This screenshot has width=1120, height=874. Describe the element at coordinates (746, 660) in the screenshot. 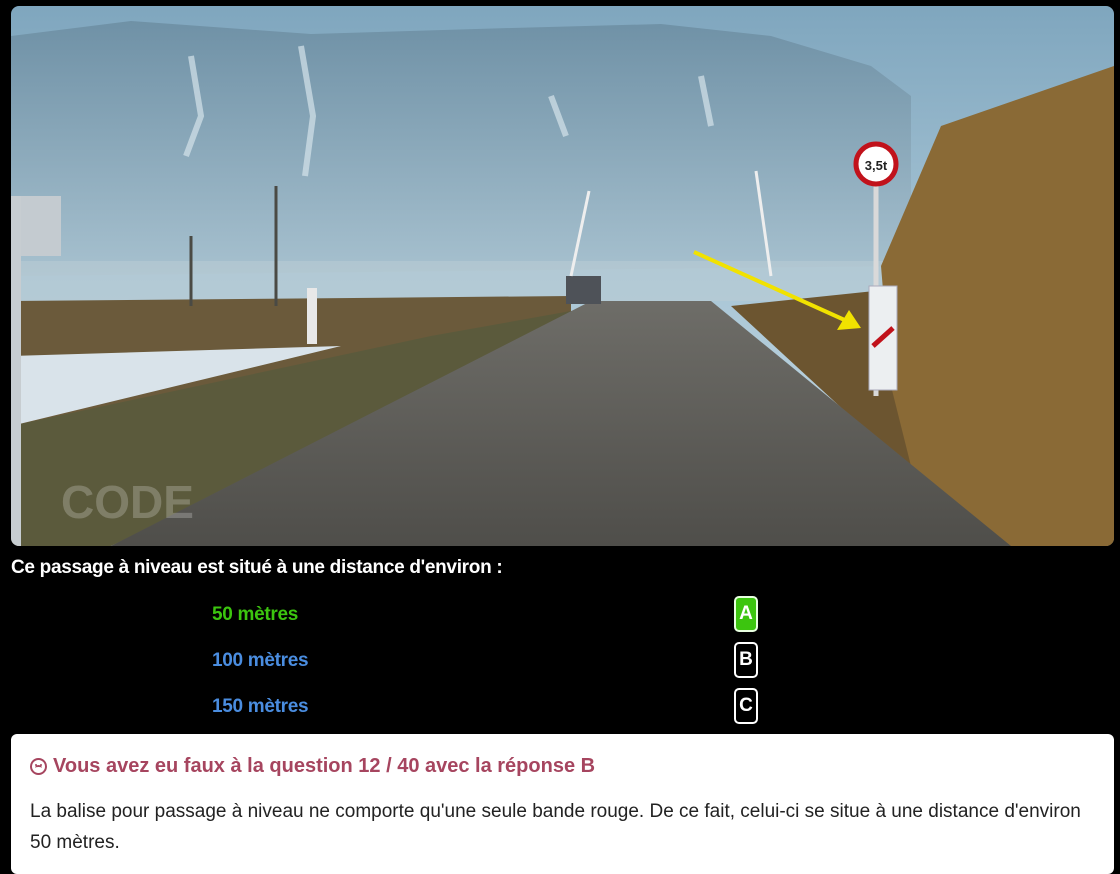

I see `answer-key-b: B` at that location.